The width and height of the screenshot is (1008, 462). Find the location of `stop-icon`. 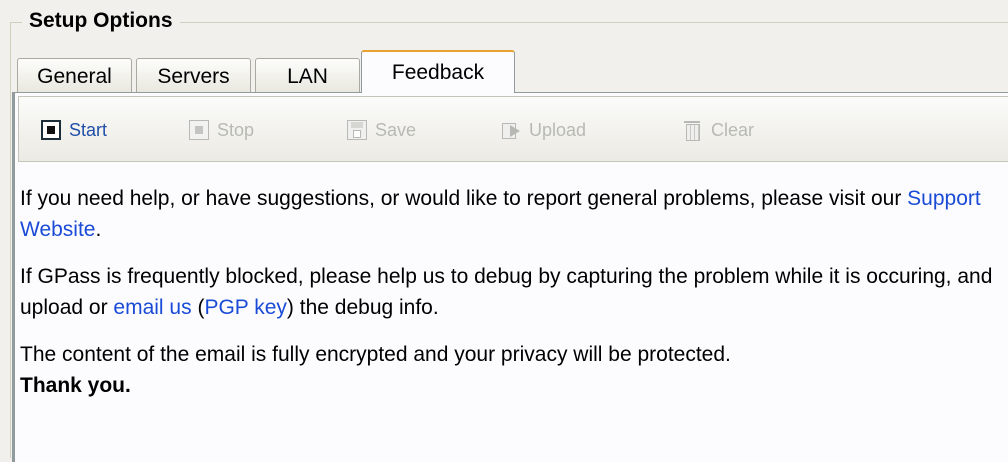

stop-icon is located at coordinates (199, 130).